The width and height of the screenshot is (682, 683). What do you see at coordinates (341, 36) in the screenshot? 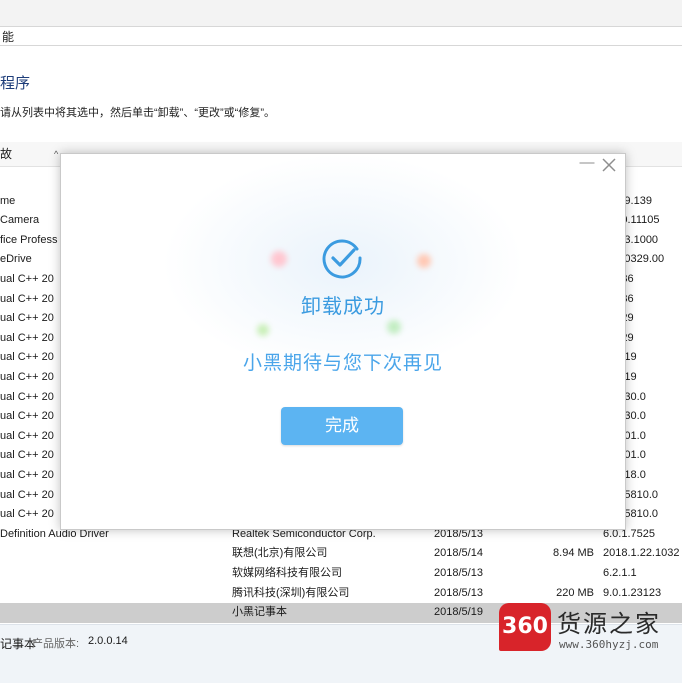
I see `address-bar: 能` at bounding box center [341, 36].